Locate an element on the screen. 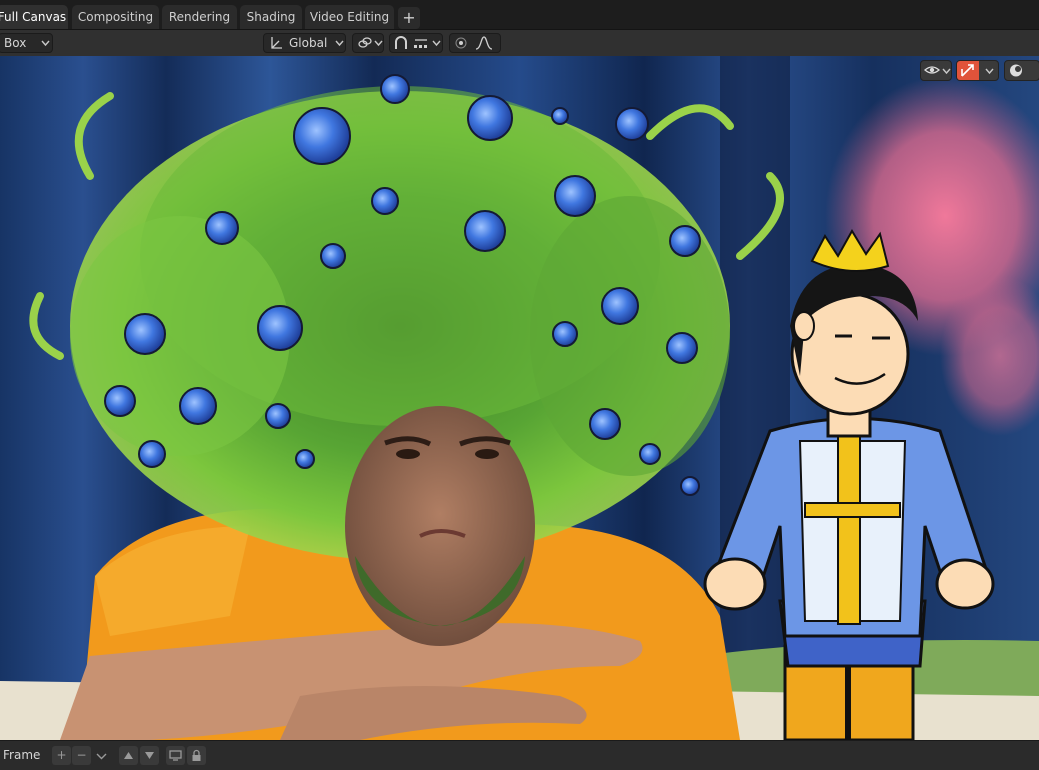  select-mode-label: Box is located at coordinates (15, 43).